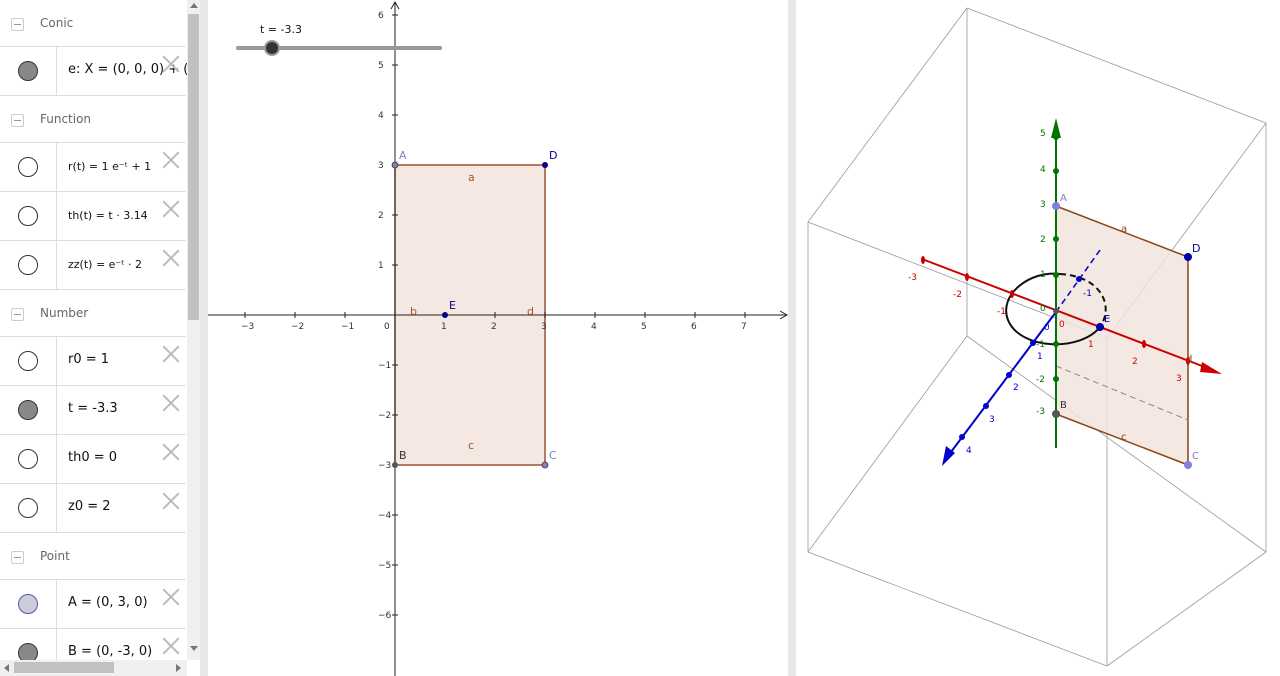 The width and height of the screenshot is (1280, 676). What do you see at coordinates (89, 506) in the screenshot?
I see `algebra-expression: z0 = 2` at bounding box center [89, 506].